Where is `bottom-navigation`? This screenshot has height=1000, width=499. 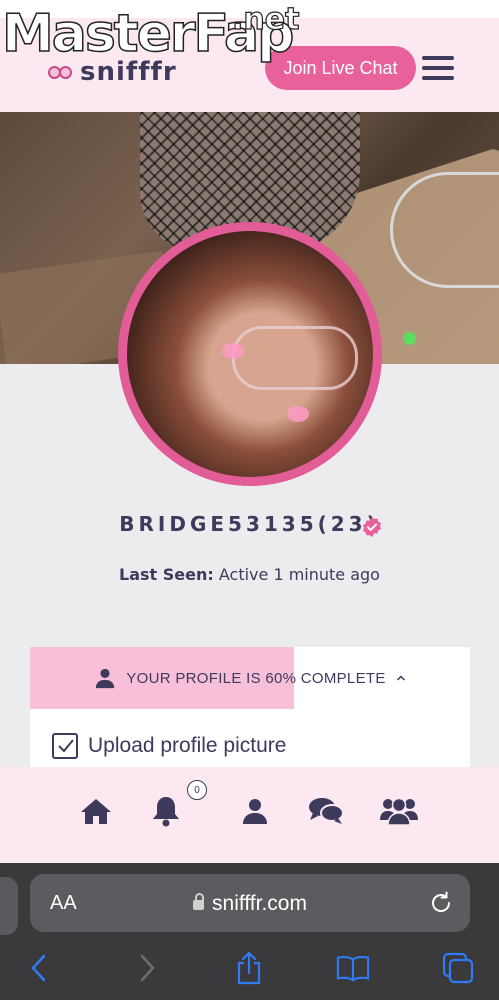
bottom-navigation is located at coordinates (249, 815).